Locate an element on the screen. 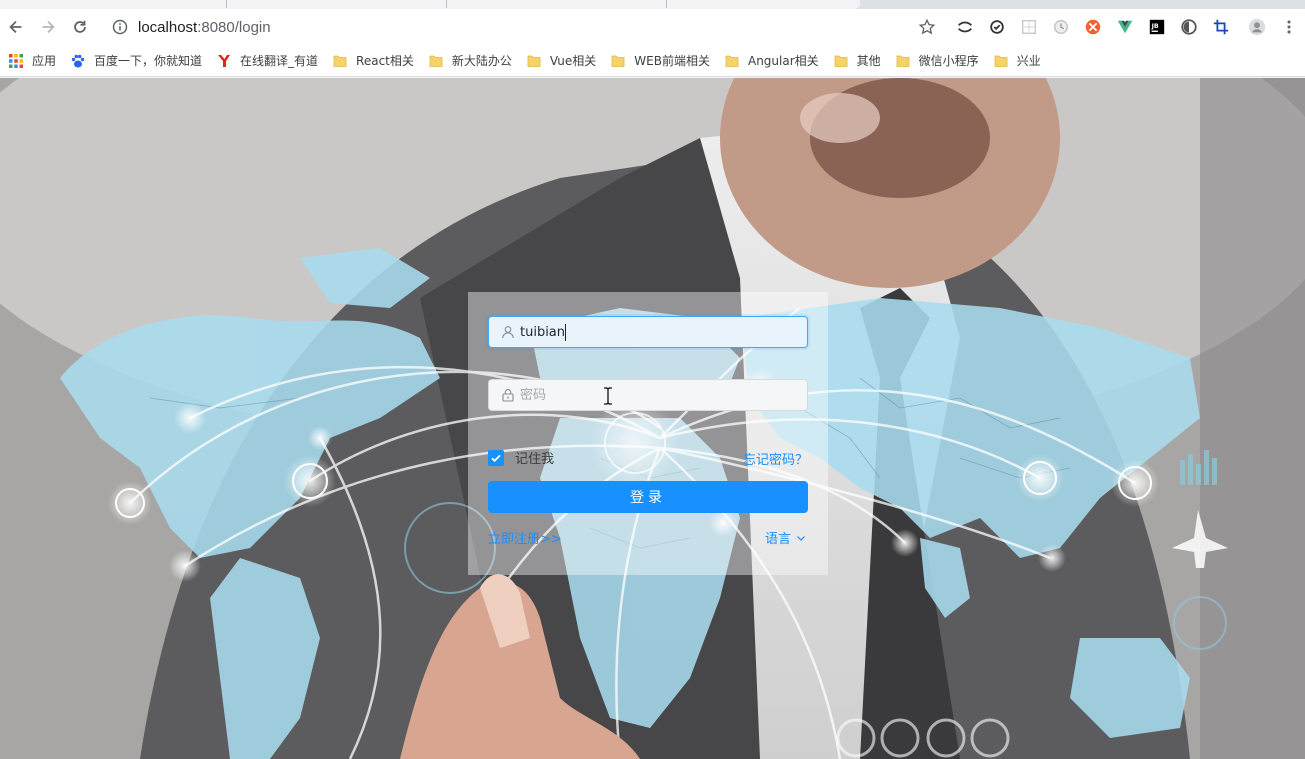  profile-avatar-icon is located at coordinates (1257, 27).